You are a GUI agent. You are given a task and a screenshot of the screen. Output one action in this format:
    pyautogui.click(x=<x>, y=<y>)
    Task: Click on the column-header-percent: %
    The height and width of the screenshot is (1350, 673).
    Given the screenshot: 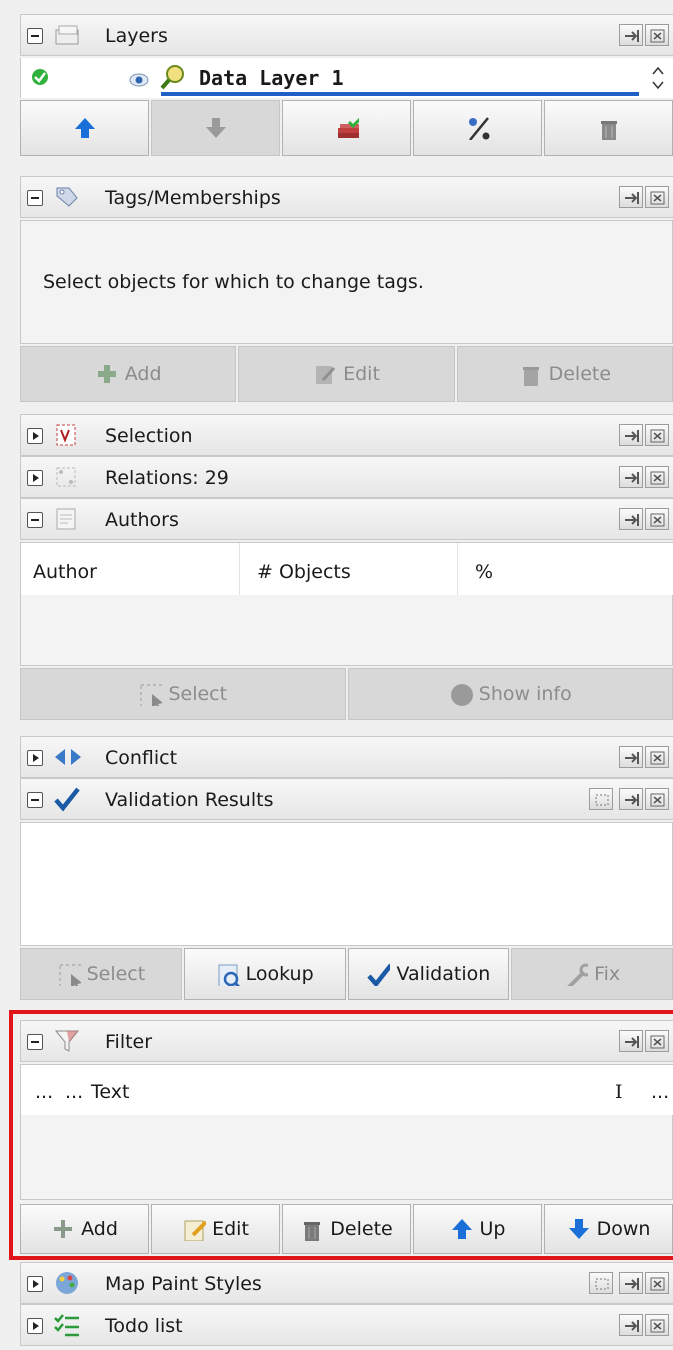 What is the action you would take?
    pyautogui.click(x=484, y=572)
    